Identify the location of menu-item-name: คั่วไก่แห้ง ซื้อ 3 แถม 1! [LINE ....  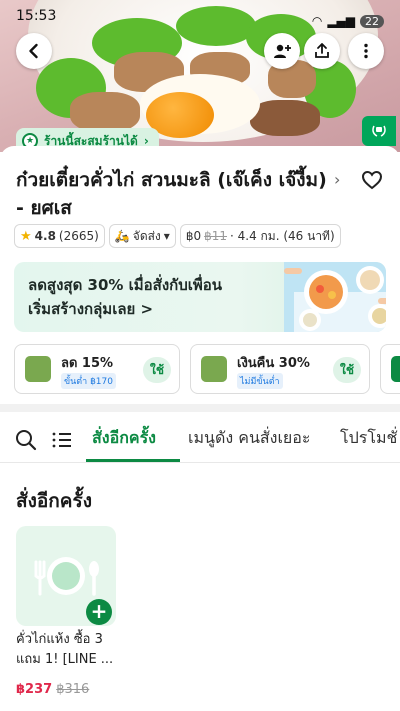
(68, 650).